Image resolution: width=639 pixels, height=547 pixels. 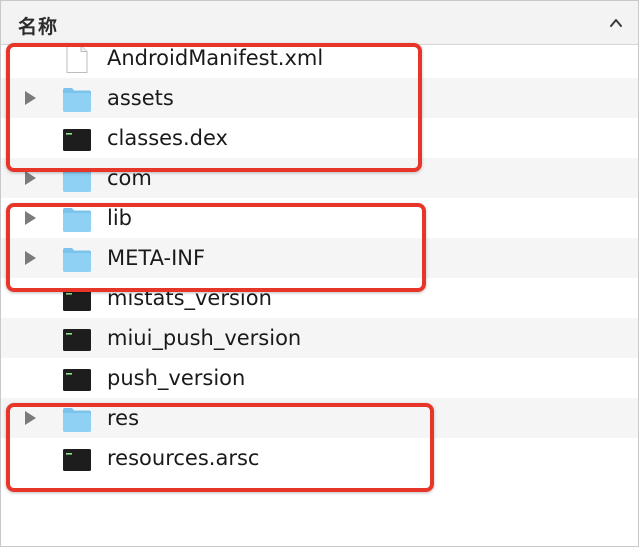 What do you see at coordinates (30, 178) in the screenshot?
I see `disclosure-triangle-icon` at bounding box center [30, 178].